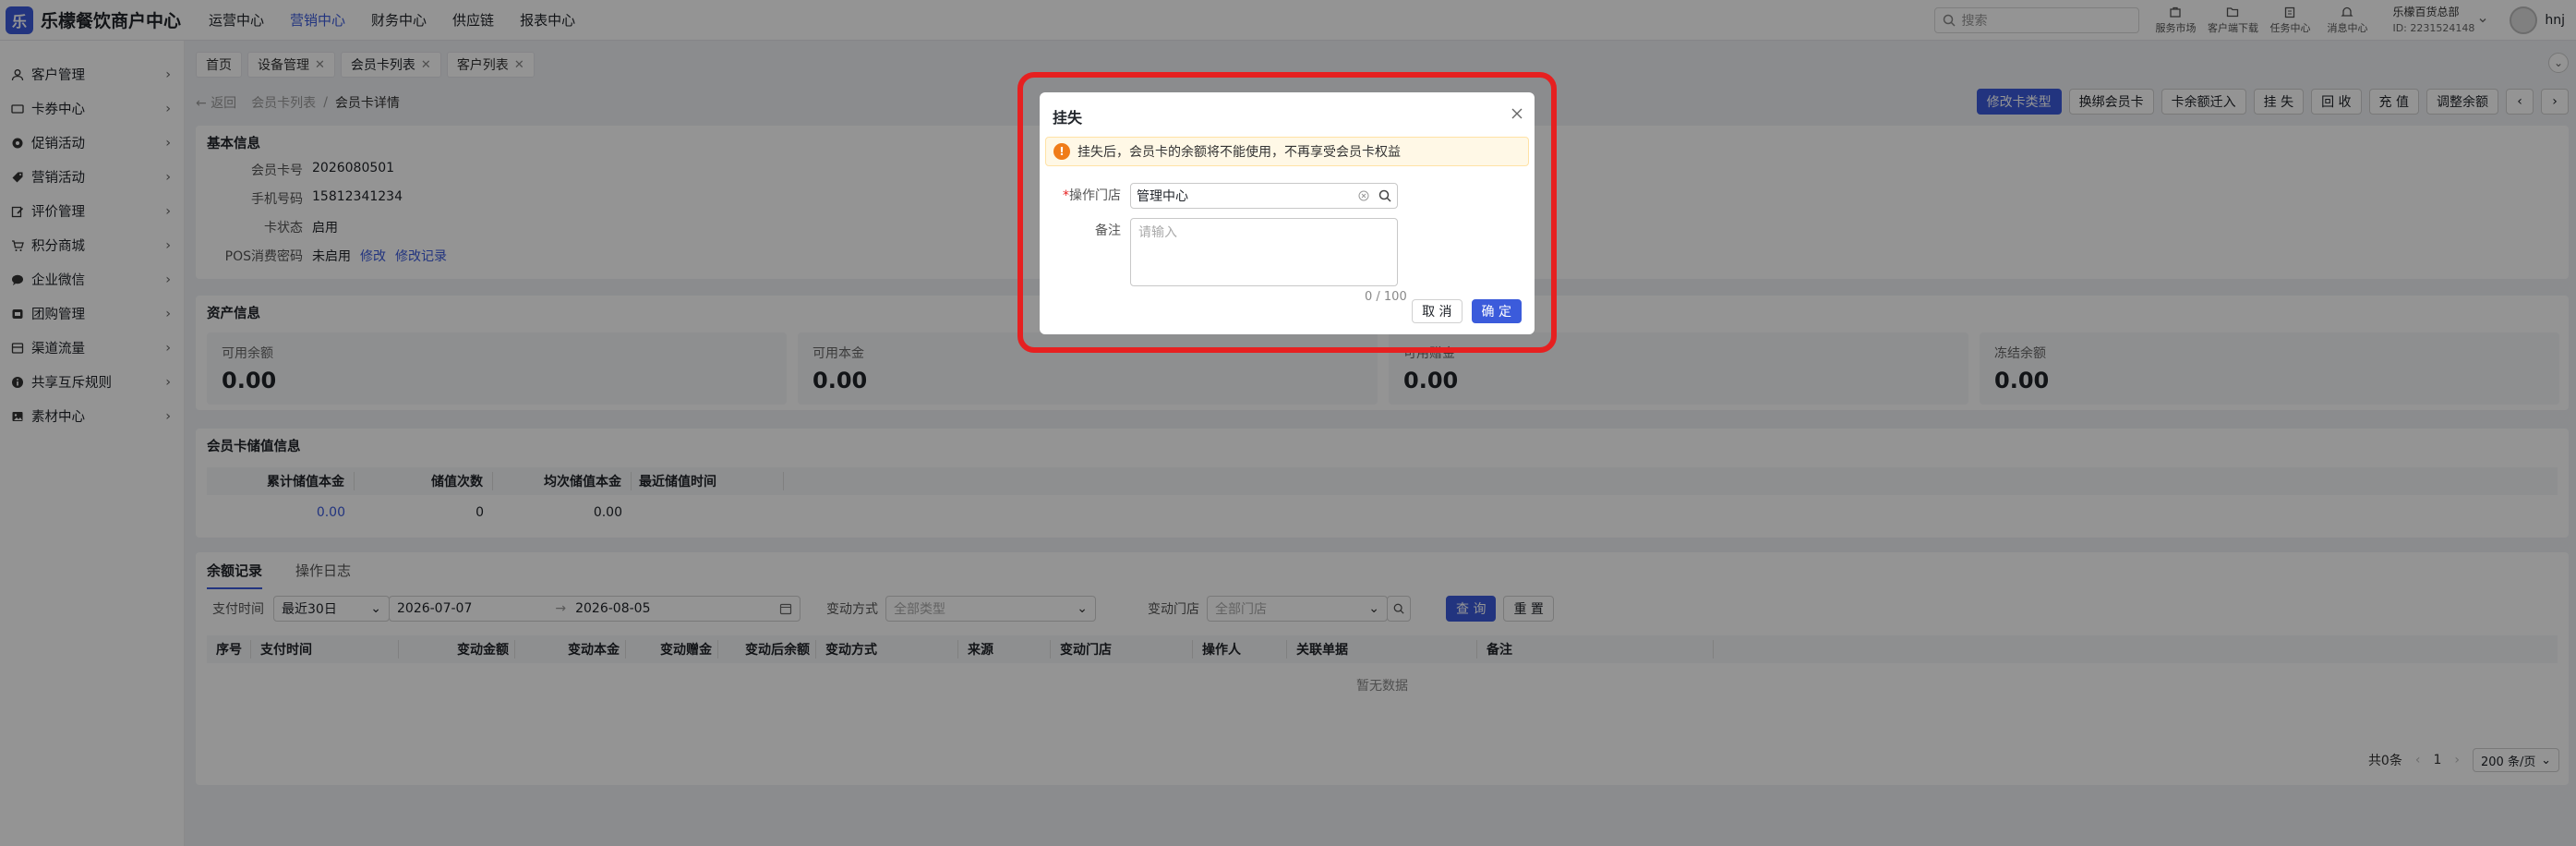 The height and width of the screenshot is (846, 2576). Describe the element at coordinates (1095, 195) in the screenshot. I see `store-field-label-text: 操作门店` at that location.